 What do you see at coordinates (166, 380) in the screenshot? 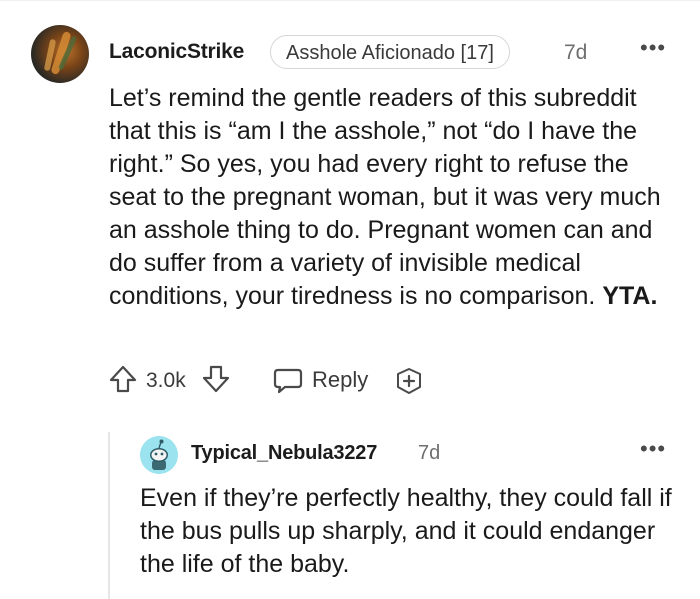
I see `vote-score: 3.0k` at bounding box center [166, 380].